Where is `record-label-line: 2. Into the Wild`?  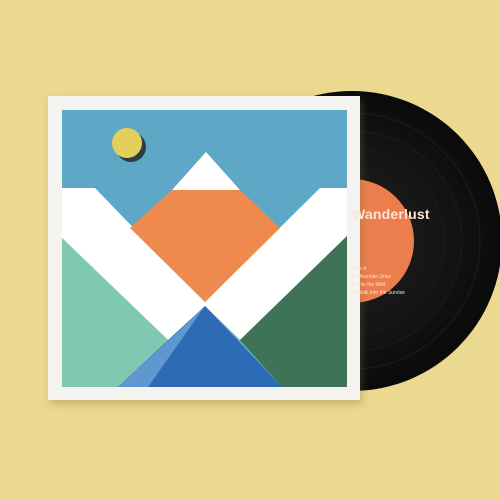 record-label-line: 2. Into the Wild is located at coordinates (369, 285).